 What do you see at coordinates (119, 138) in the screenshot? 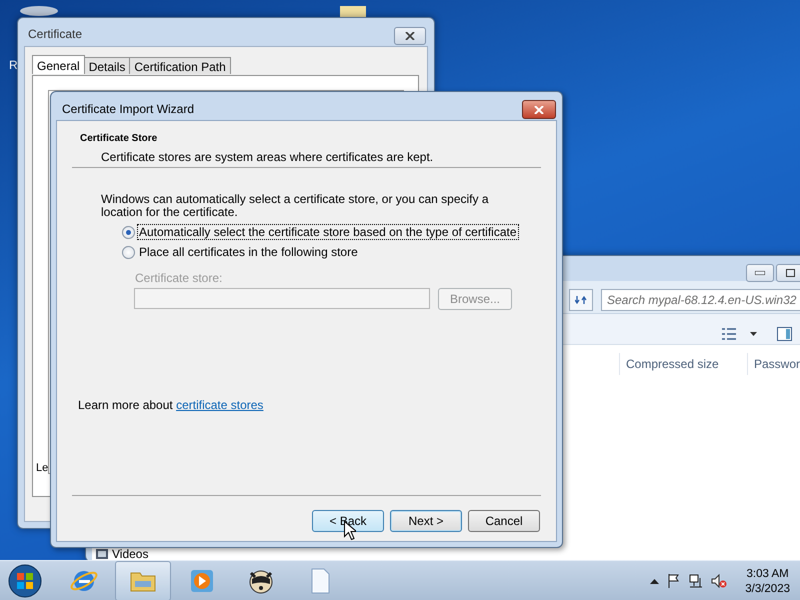
I see `section-heading: Certificate Store` at bounding box center [119, 138].